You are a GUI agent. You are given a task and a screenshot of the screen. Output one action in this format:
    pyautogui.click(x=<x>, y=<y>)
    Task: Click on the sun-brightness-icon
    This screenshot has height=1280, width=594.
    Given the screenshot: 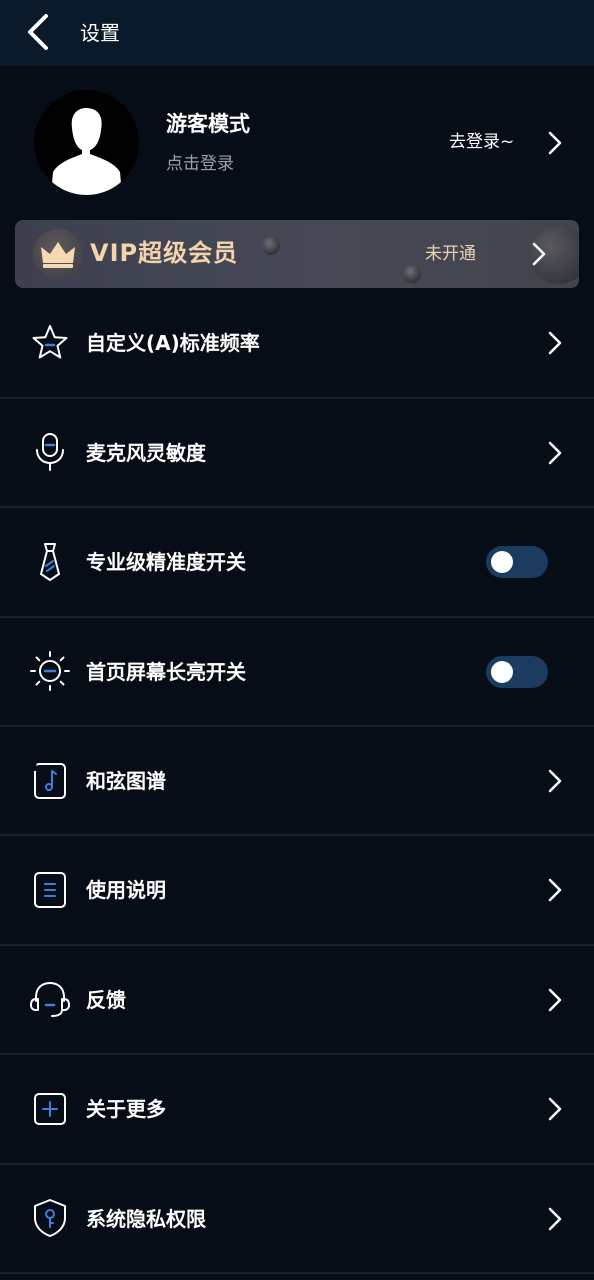 What is the action you would take?
    pyautogui.click(x=50, y=671)
    